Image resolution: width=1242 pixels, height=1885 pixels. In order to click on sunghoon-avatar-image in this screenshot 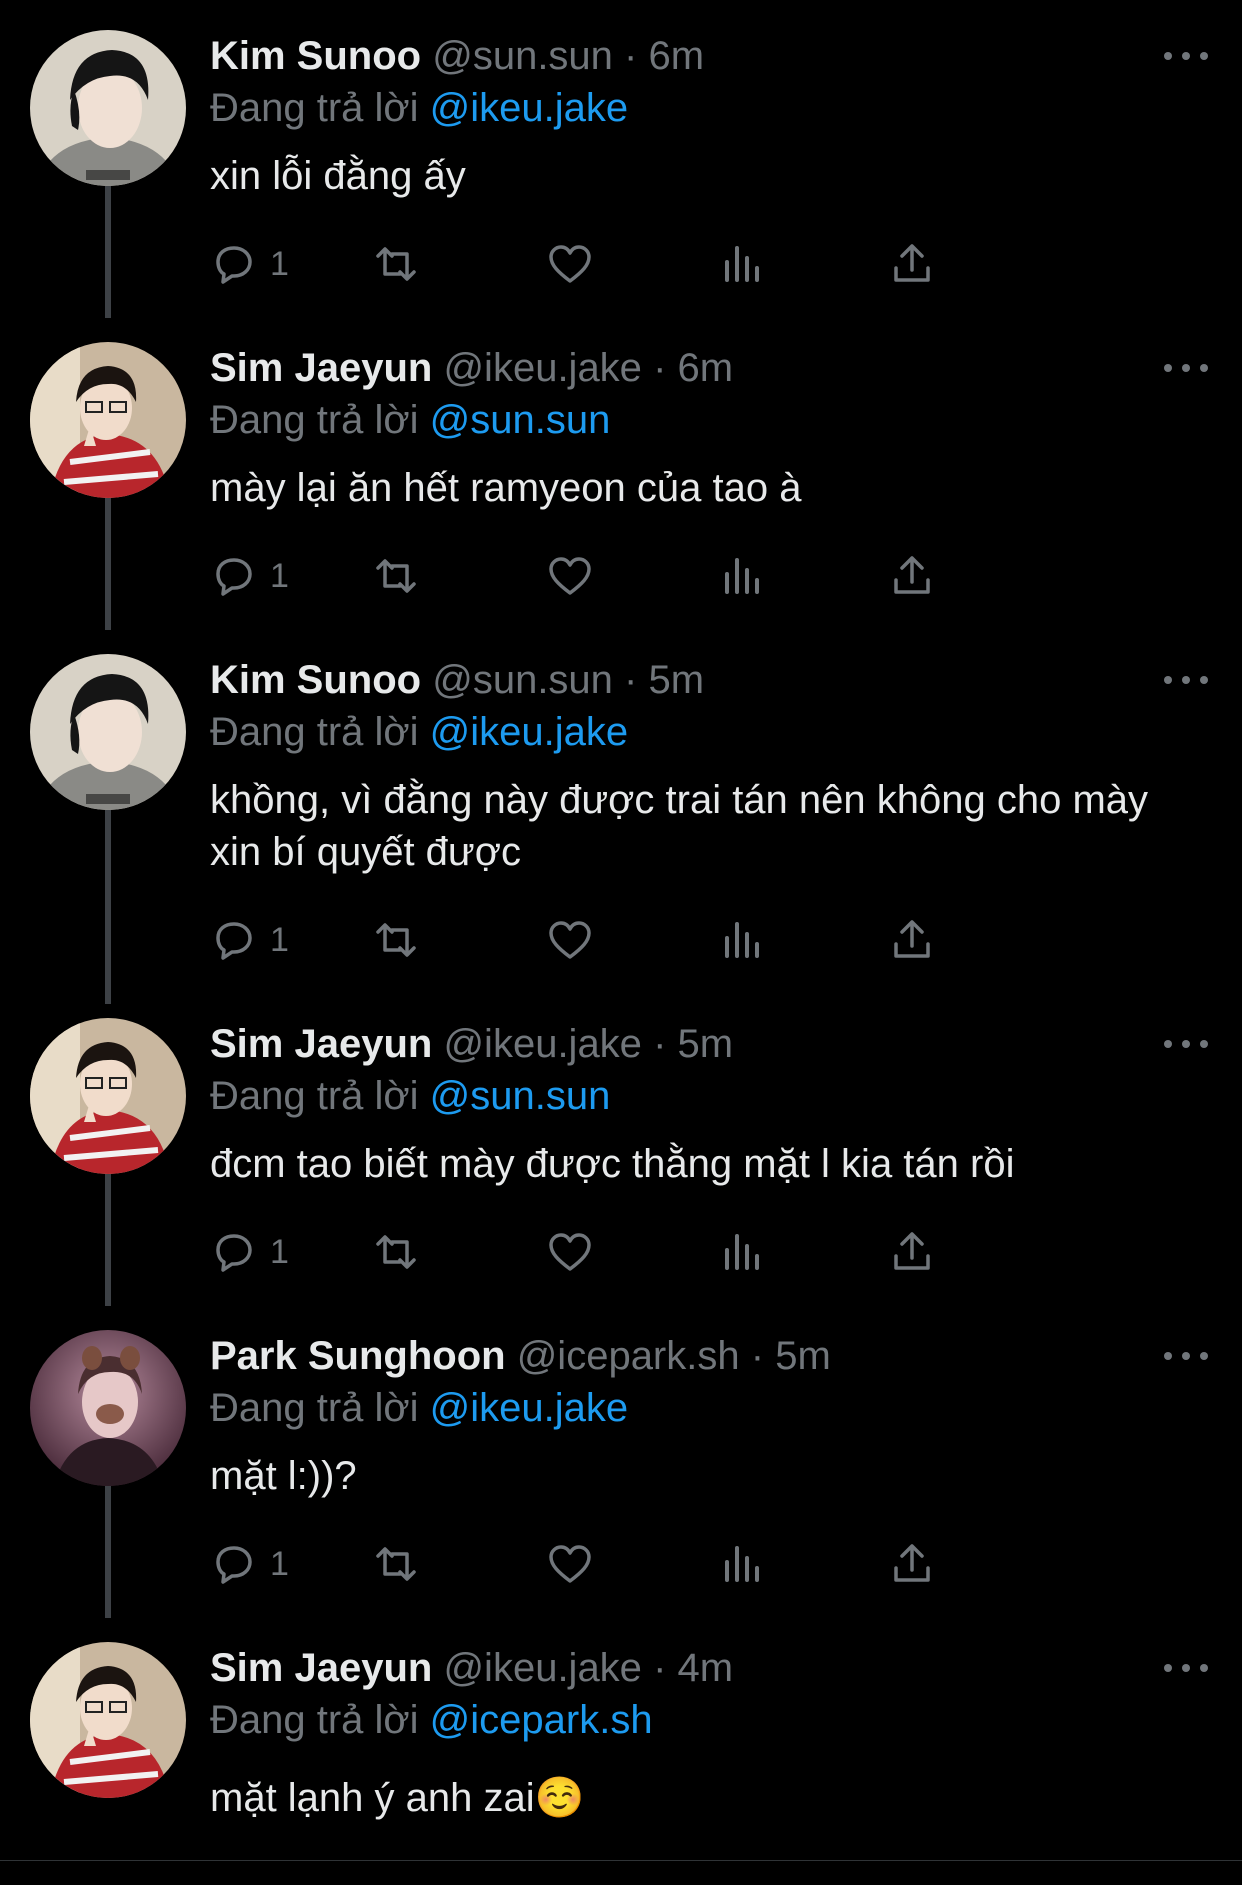, I will do `click(108, 1408)`.